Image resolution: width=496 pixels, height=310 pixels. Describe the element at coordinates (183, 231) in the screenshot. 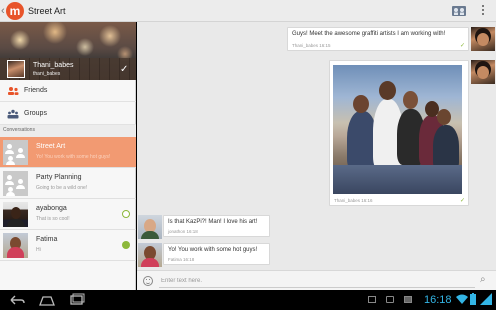

I see `message-meta: jonathon 16:18` at that location.